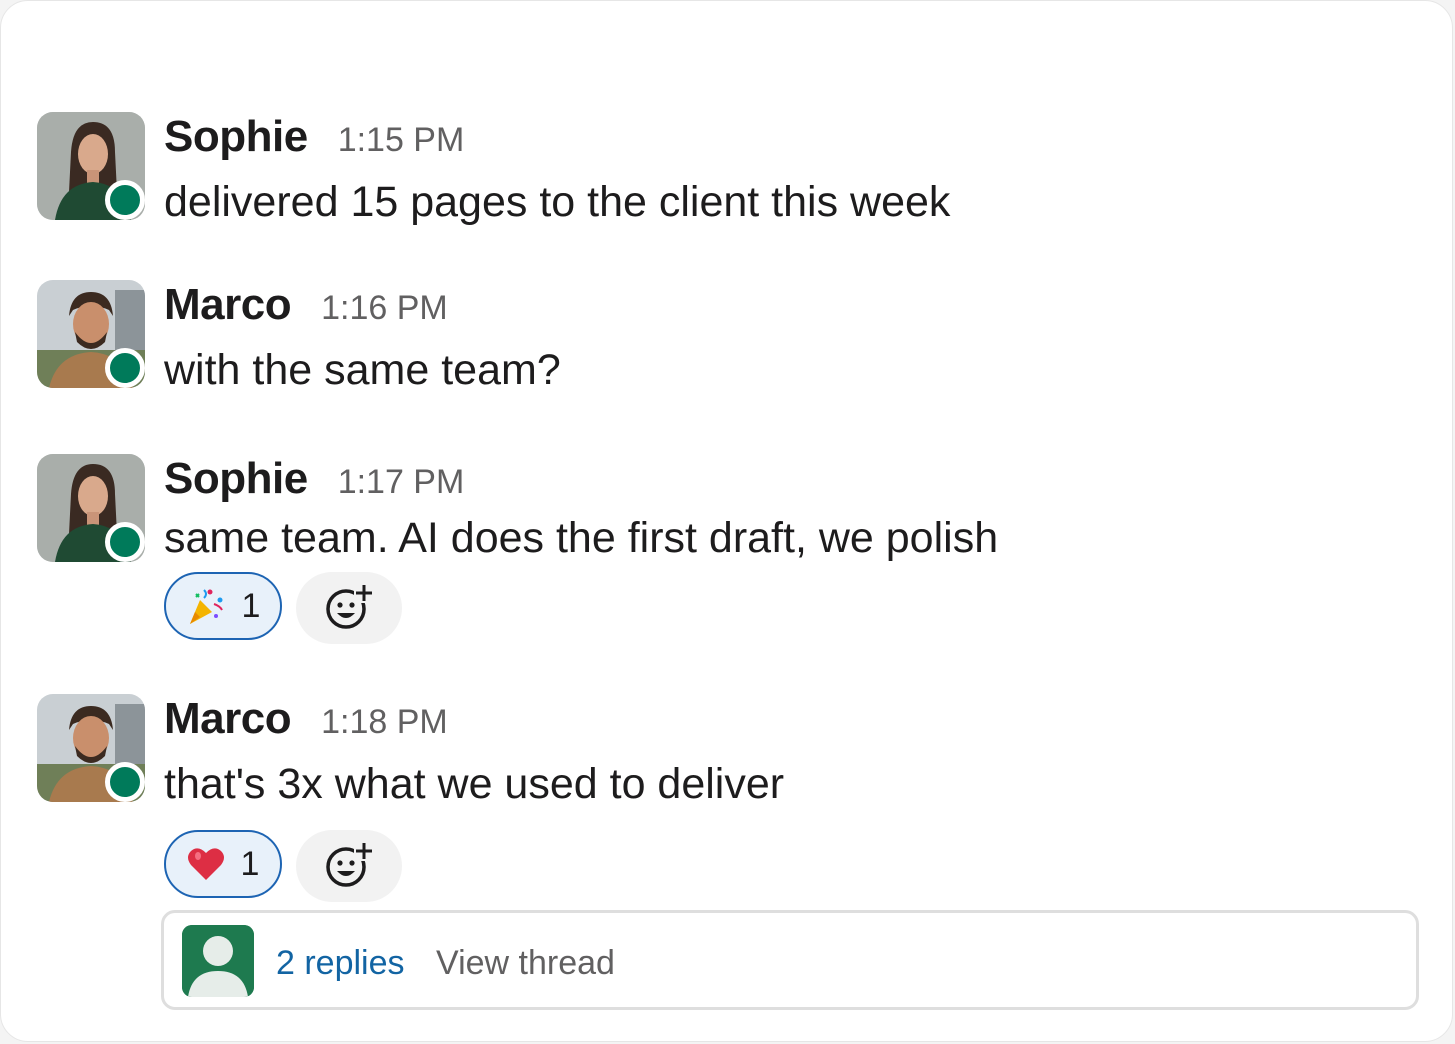 The image size is (1455, 1044). Describe the element at coordinates (218, 961) in the screenshot. I see `default-user-icon` at that location.